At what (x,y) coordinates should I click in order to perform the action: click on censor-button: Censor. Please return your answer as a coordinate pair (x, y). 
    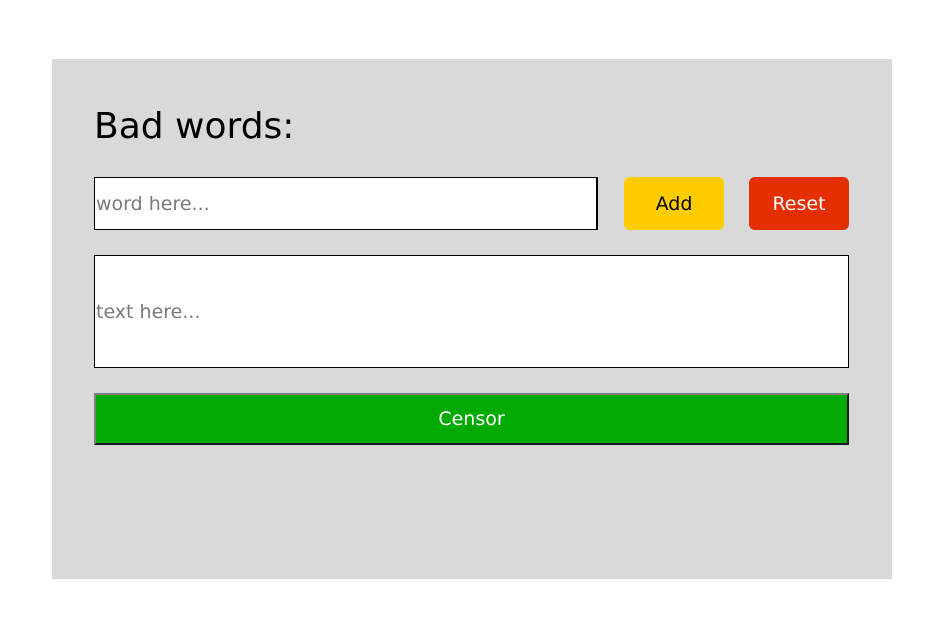
    Looking at the image, I should click on (471, 419).